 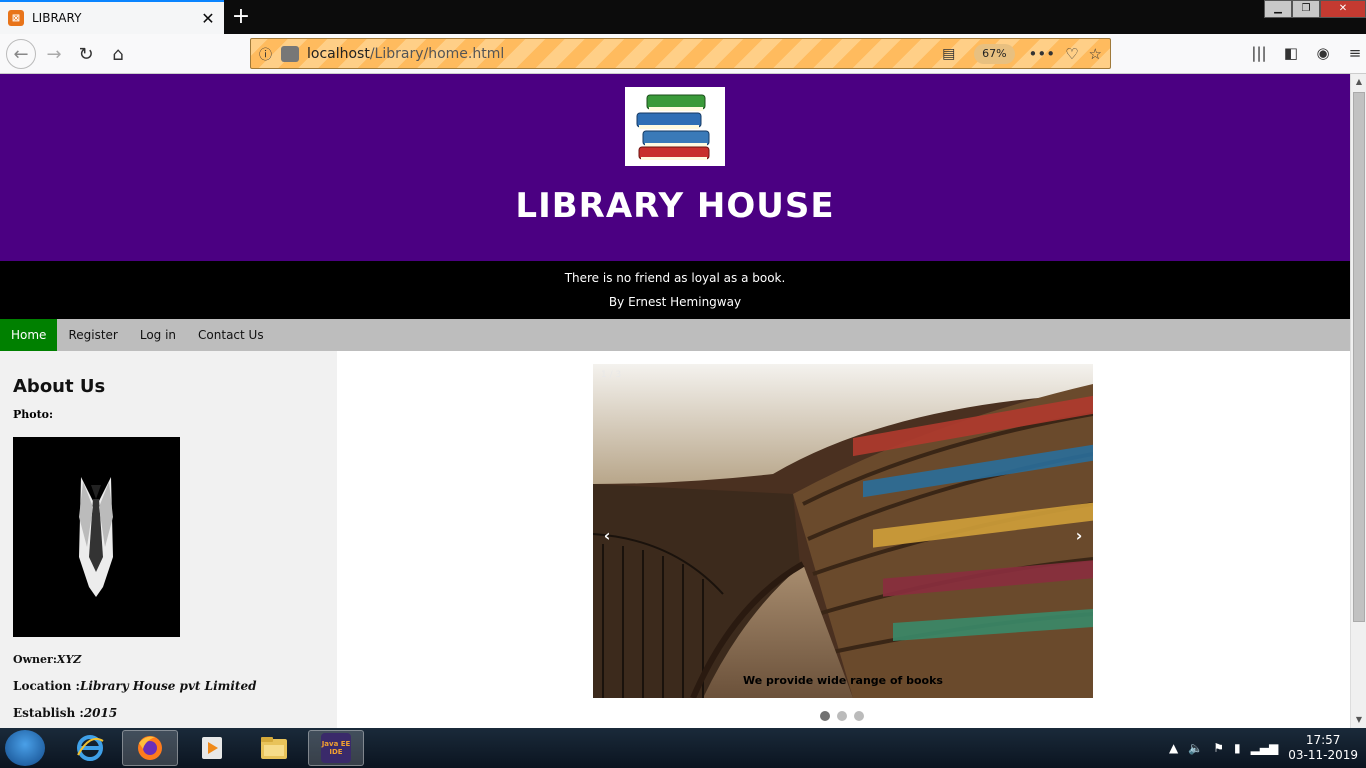 I want to click on window-close-button: ✕, so click(x=1343, y=9).